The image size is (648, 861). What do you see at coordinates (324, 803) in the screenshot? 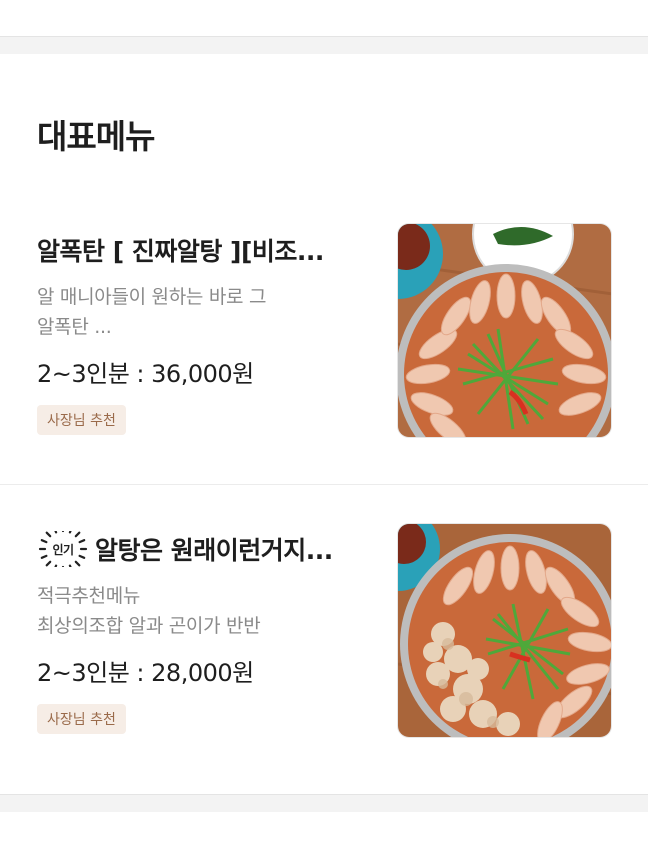
I see `section-divider-bottom` at bounding box center [324, 803].